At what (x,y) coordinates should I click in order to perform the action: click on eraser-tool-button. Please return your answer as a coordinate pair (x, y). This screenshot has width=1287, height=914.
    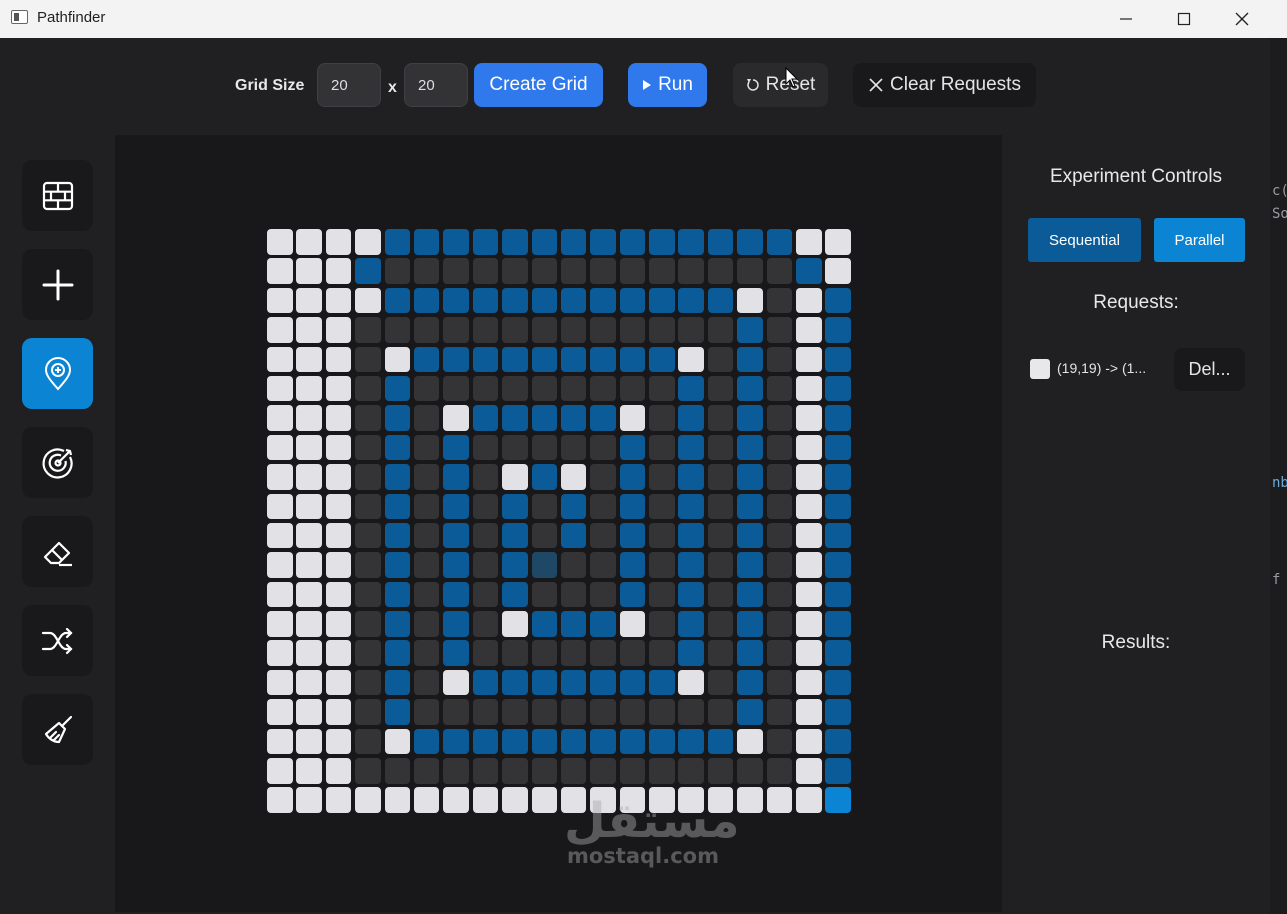
    Looking at the image, I should click on (57, 551).